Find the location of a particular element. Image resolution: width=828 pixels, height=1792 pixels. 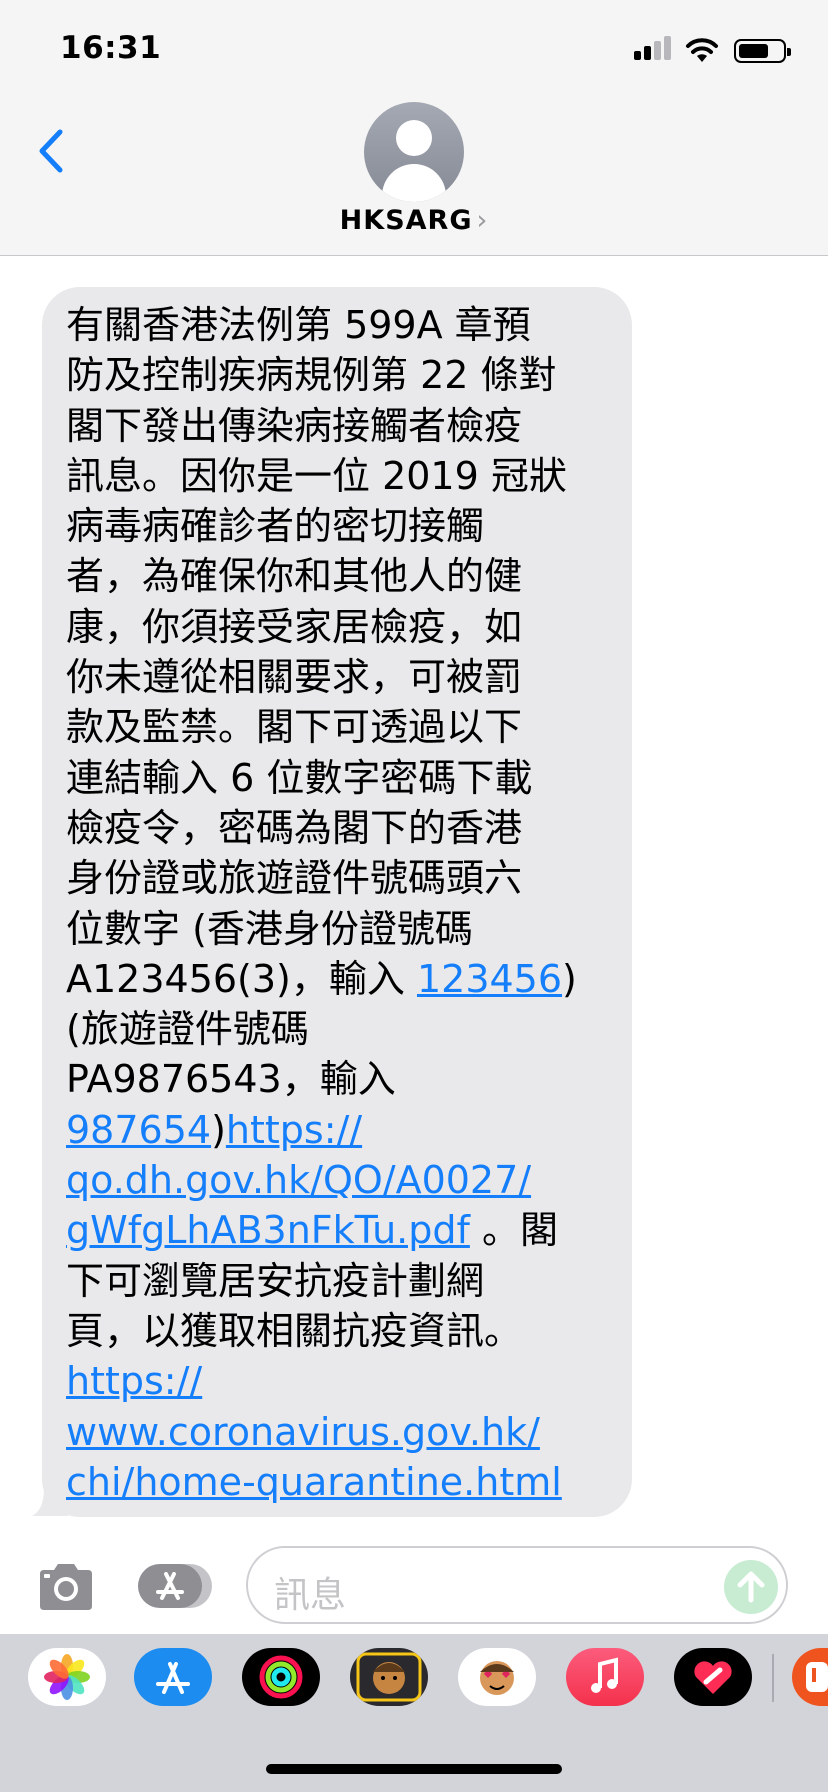

message-line: qo.dh.gov.hk/QO/A0027/ is located at coordinates (337, 1180).